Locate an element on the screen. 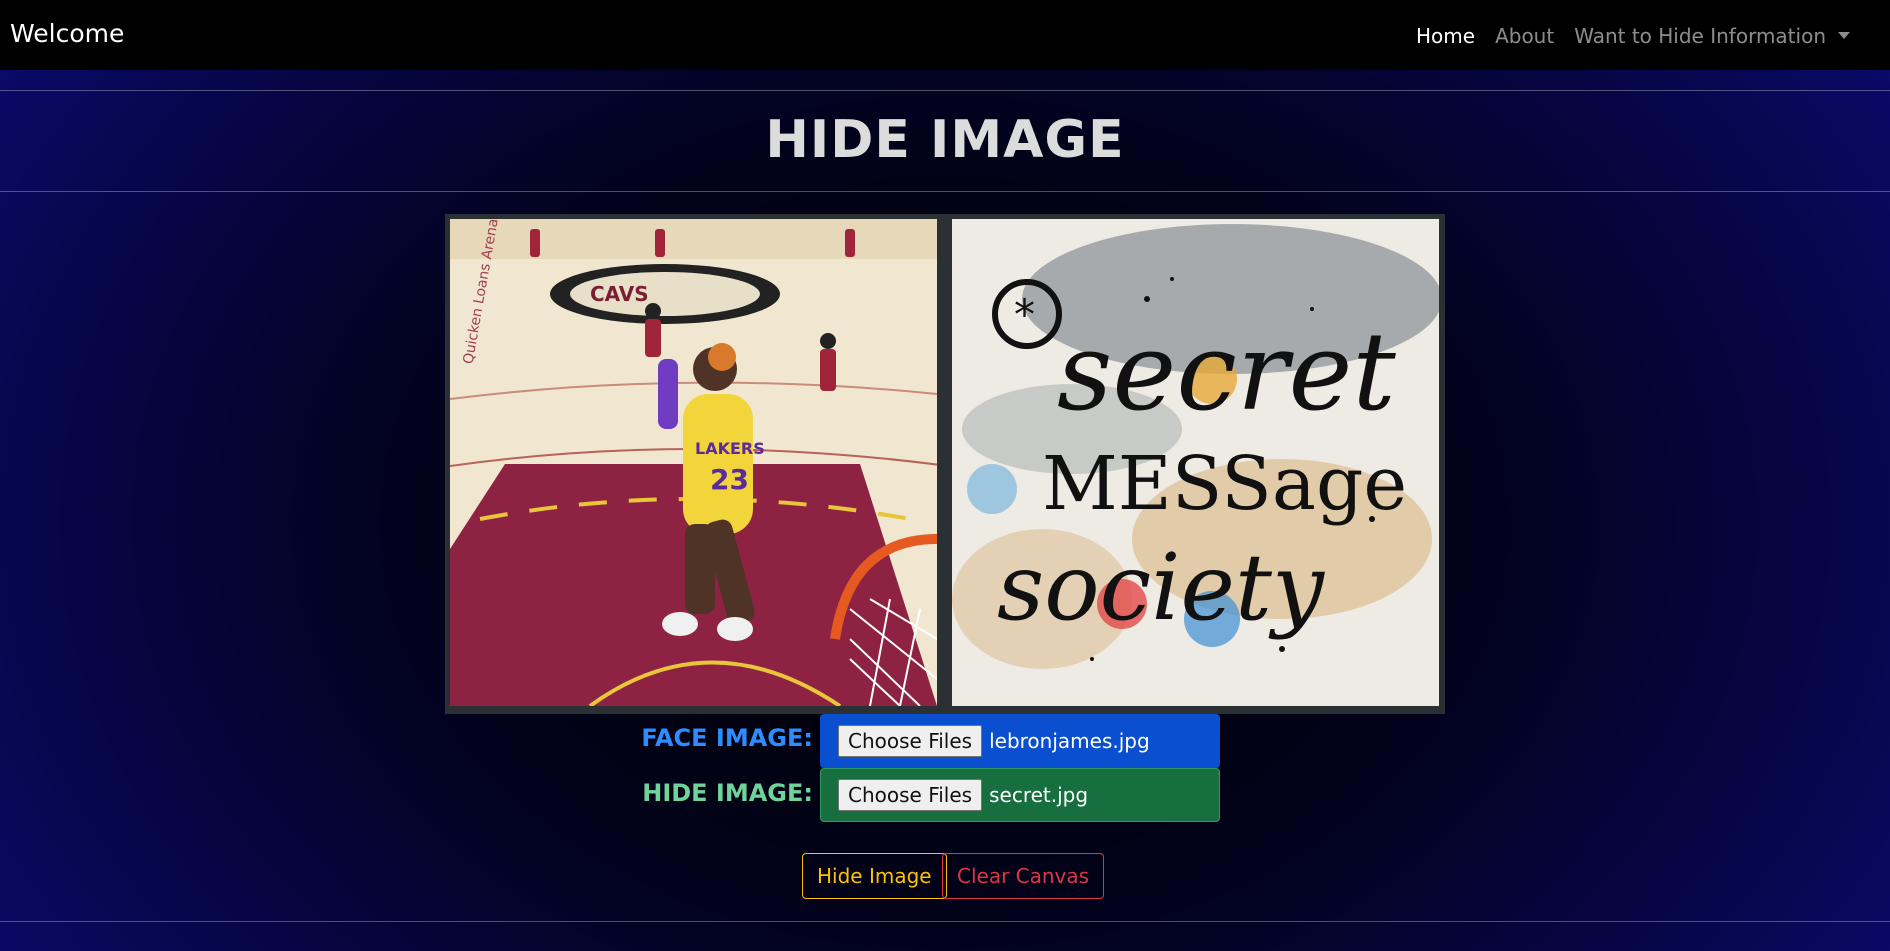  navbar-brand: Welcome is located at coordinates (67, 33).